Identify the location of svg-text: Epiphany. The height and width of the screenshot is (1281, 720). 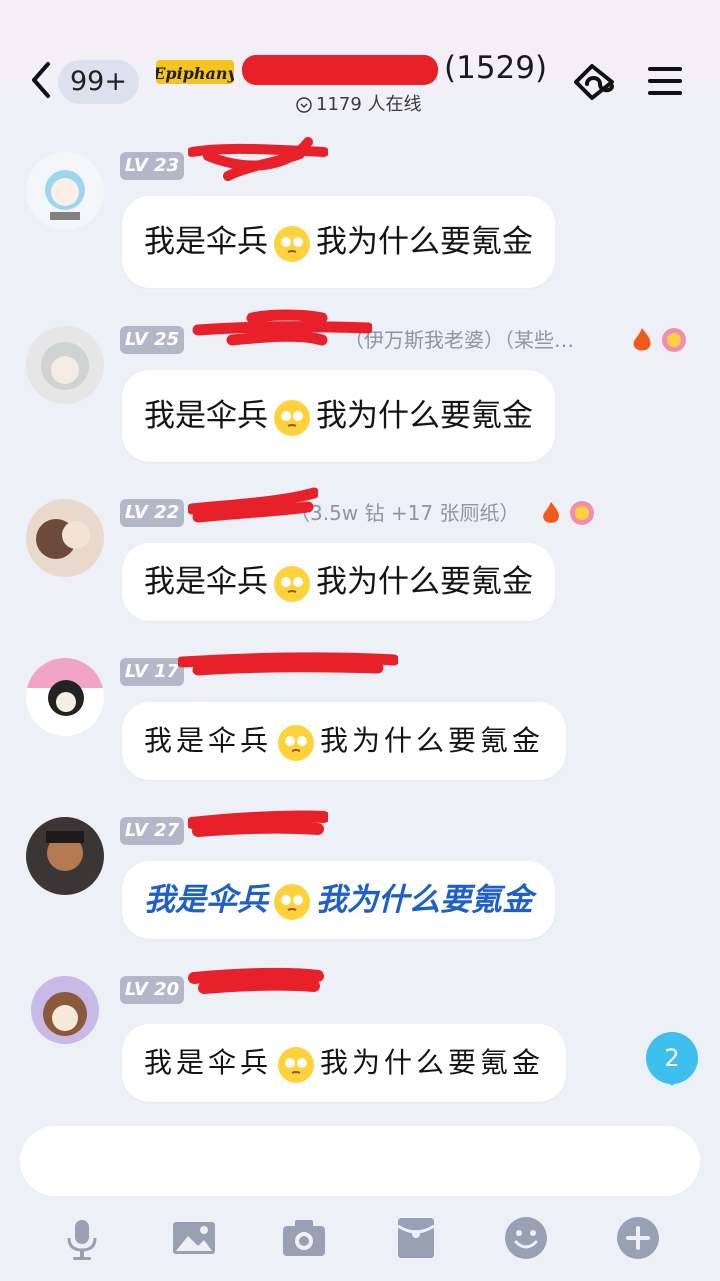
(195, 73).